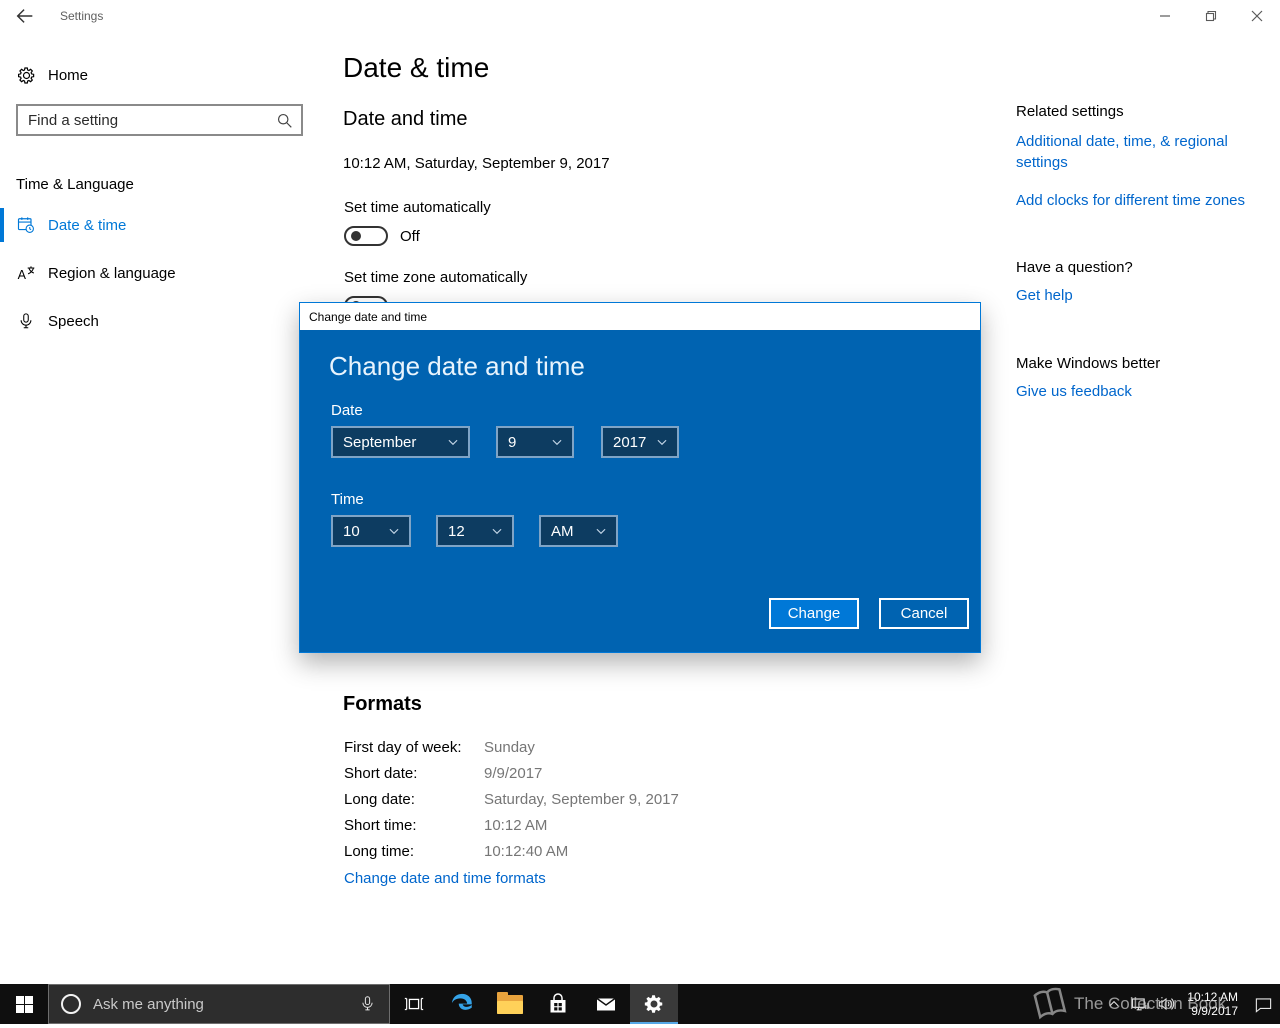  I want to click on year-dropdown: 2017, so click(640, 442).